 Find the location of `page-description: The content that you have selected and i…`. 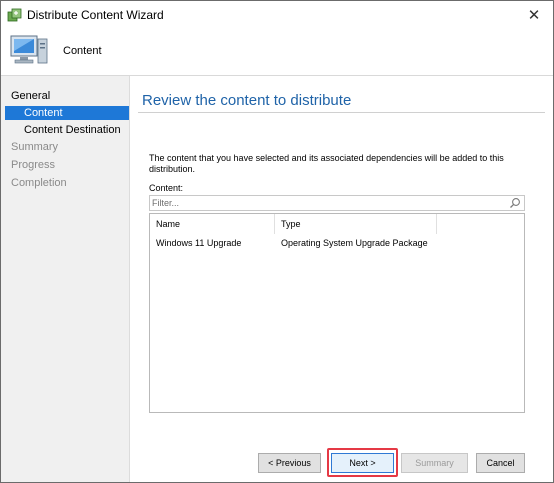

page-description: The content that you have selected and i… is located at coordinates (326, 163).